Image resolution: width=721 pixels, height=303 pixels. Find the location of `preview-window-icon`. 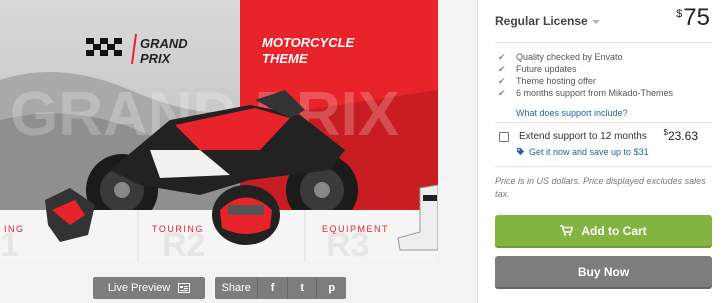

preview-window-icon is located at coordinates (184, 288).